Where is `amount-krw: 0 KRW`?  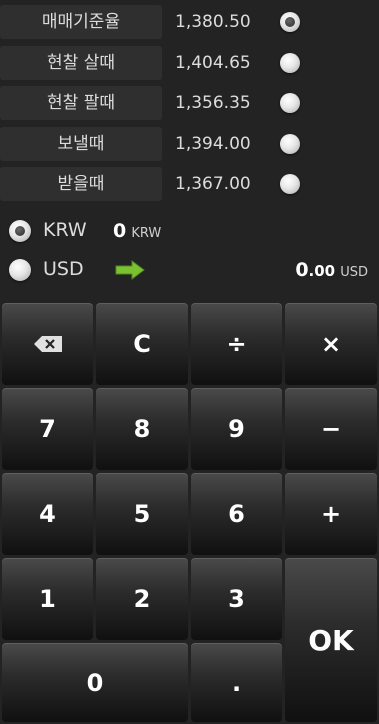 amount-krw: 0 KRW is located at coordinates (137, 232).